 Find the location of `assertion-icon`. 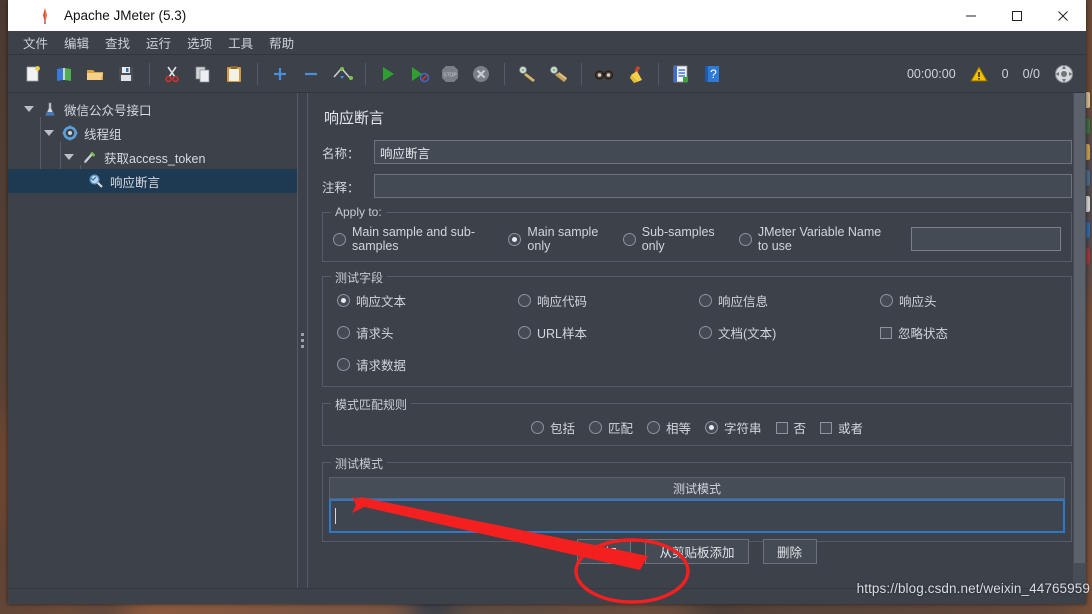

assertion-icon is located at coordinates (96, 181).